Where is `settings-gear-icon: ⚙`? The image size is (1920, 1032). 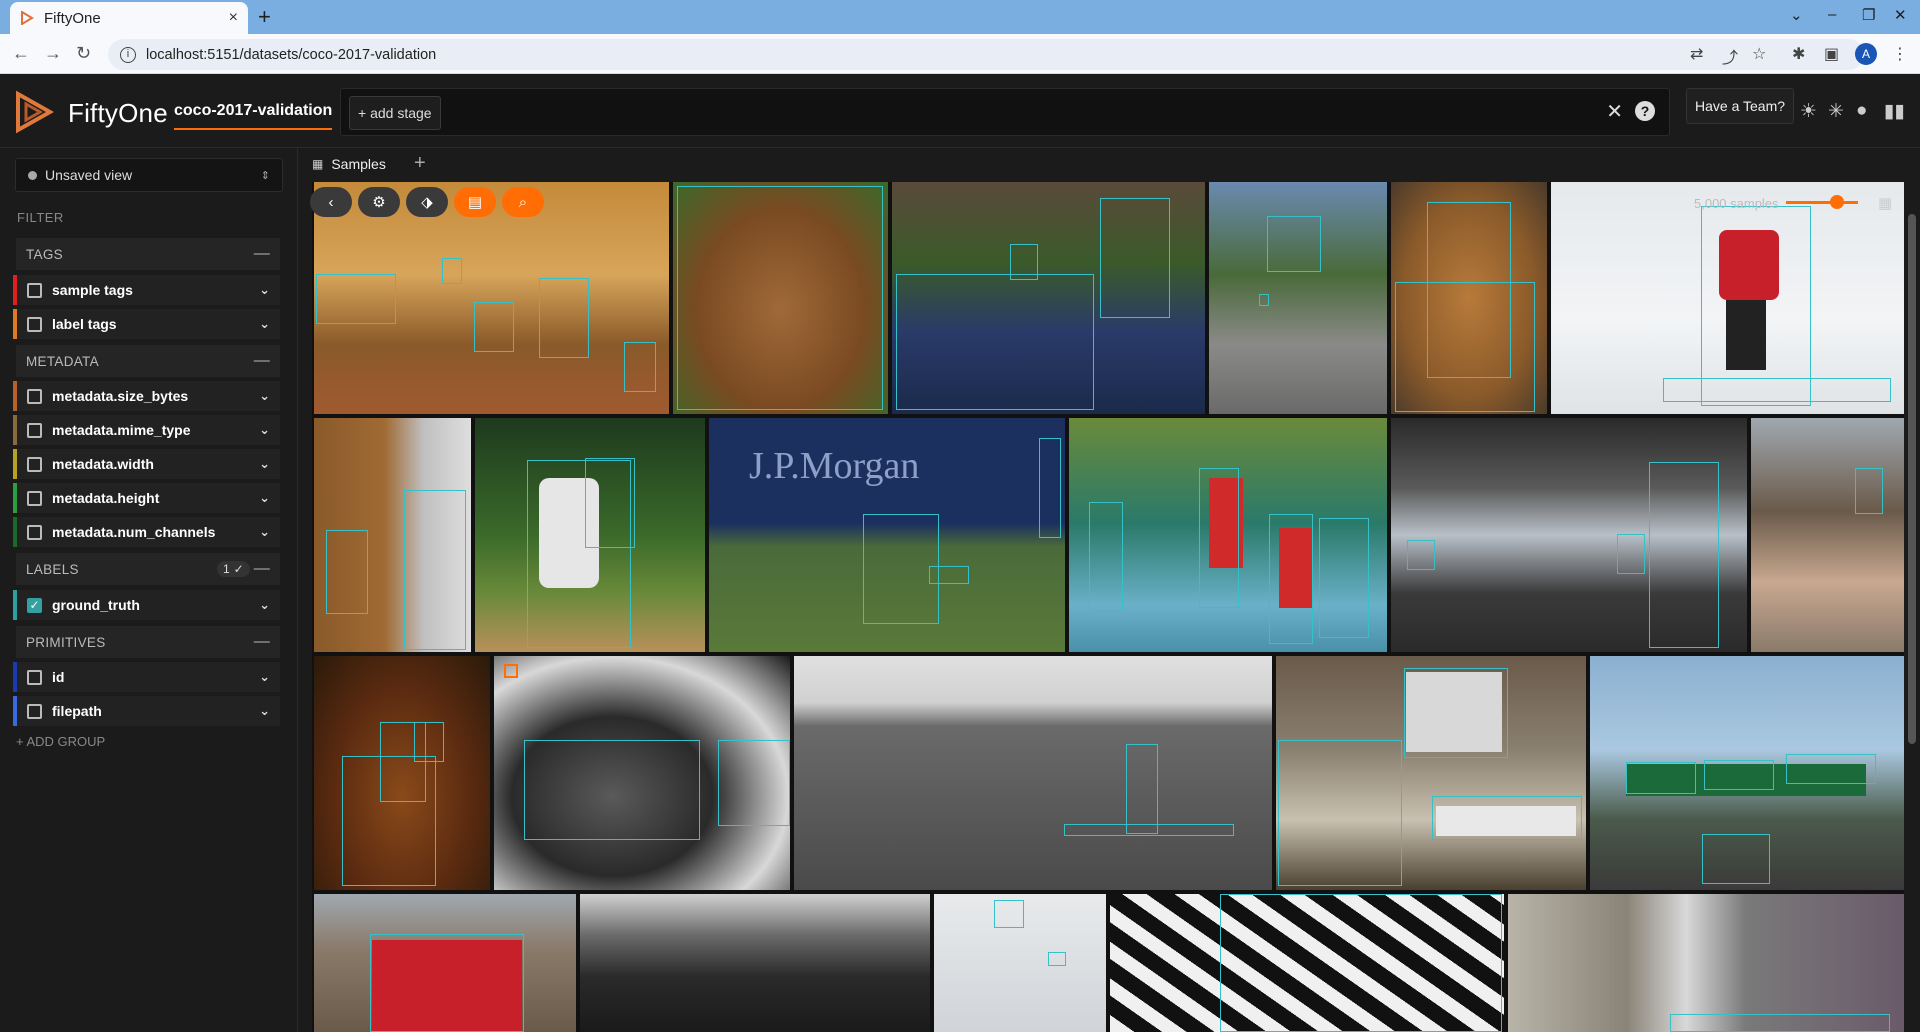 settings-gear-icon: ⚙ is located at coordinates (379, 202).